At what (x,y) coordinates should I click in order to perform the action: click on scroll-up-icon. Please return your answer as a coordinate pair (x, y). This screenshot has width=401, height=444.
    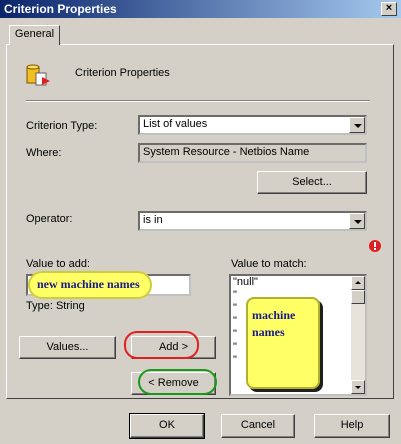
    Looking at the image, I should click on (358, 283).